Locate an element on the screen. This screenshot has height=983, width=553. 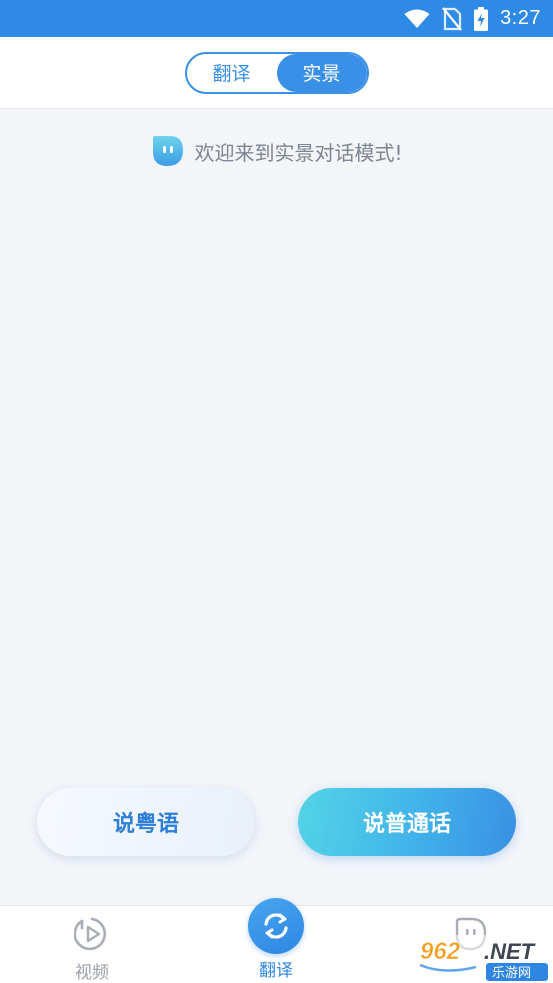
bot-face-icon is located at coordinates (167, 151).